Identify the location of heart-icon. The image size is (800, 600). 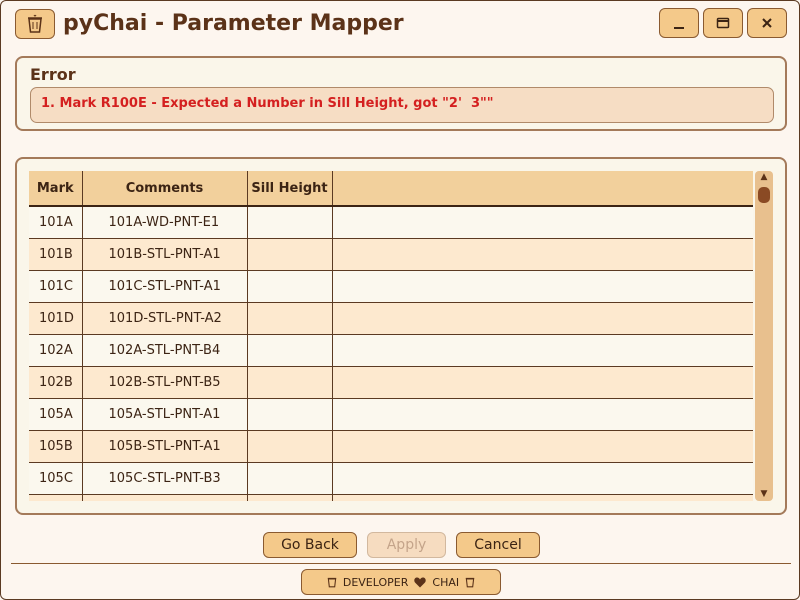
(420, 582).